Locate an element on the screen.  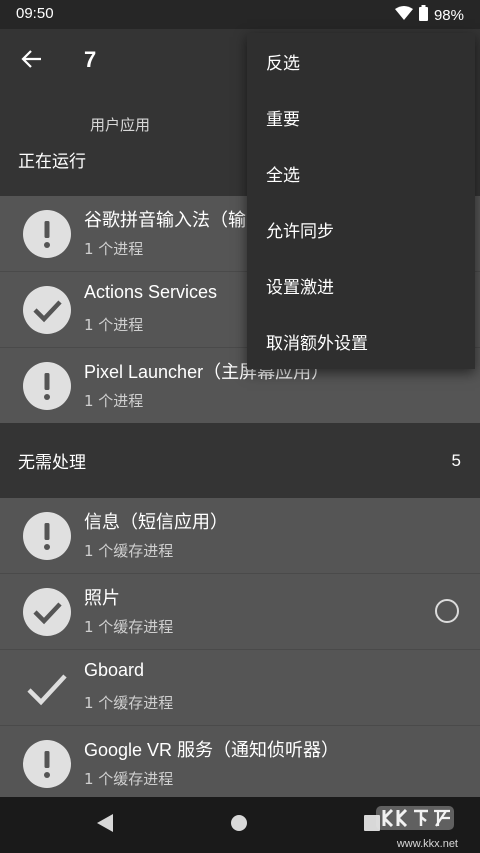
wifi-icon is located at coordinates (403, 15).